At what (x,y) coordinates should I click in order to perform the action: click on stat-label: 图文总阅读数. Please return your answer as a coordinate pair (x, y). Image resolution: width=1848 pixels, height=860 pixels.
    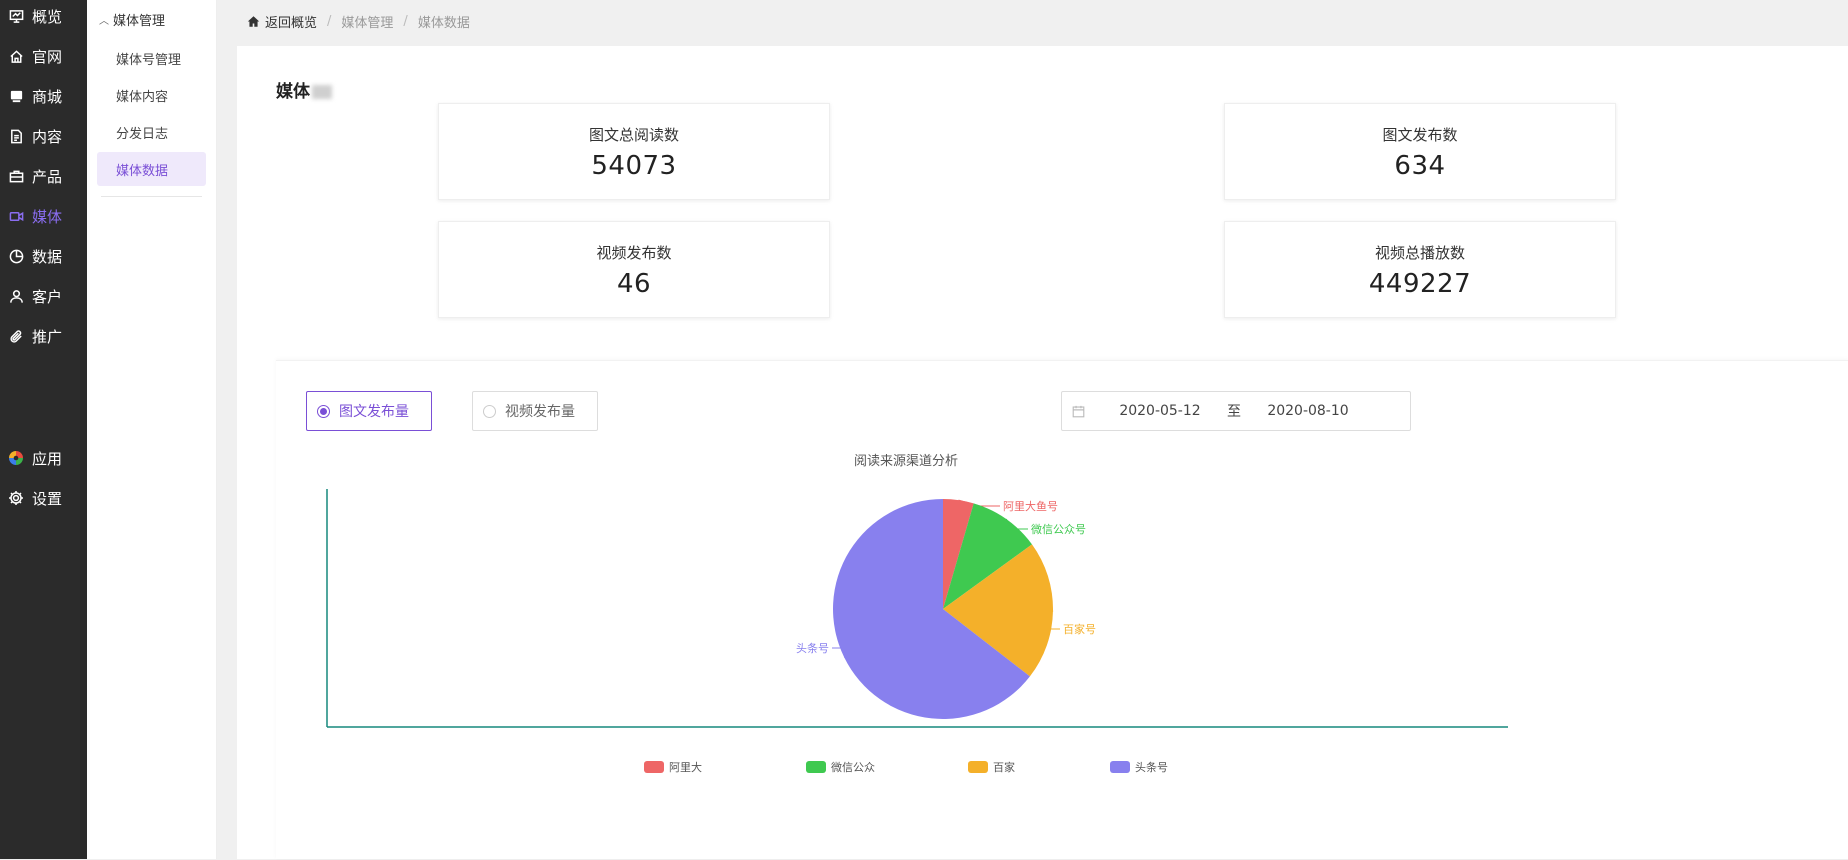
    Looking at the image, I should click on (633, 135).